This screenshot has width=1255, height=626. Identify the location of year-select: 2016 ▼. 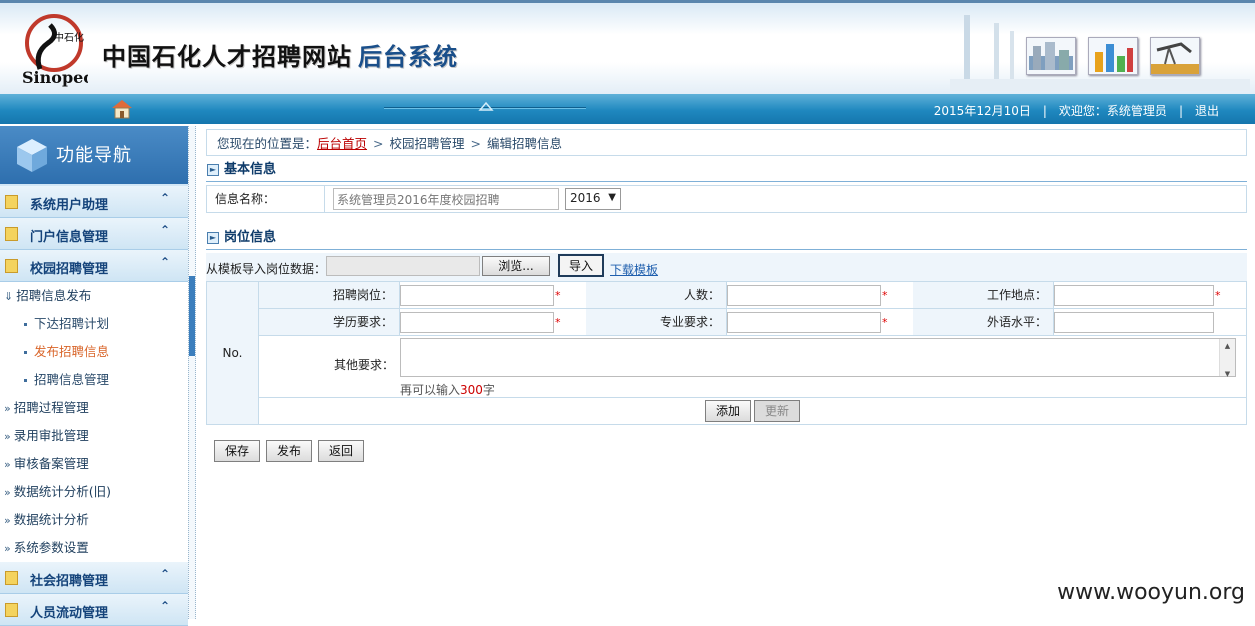
(593, 199).